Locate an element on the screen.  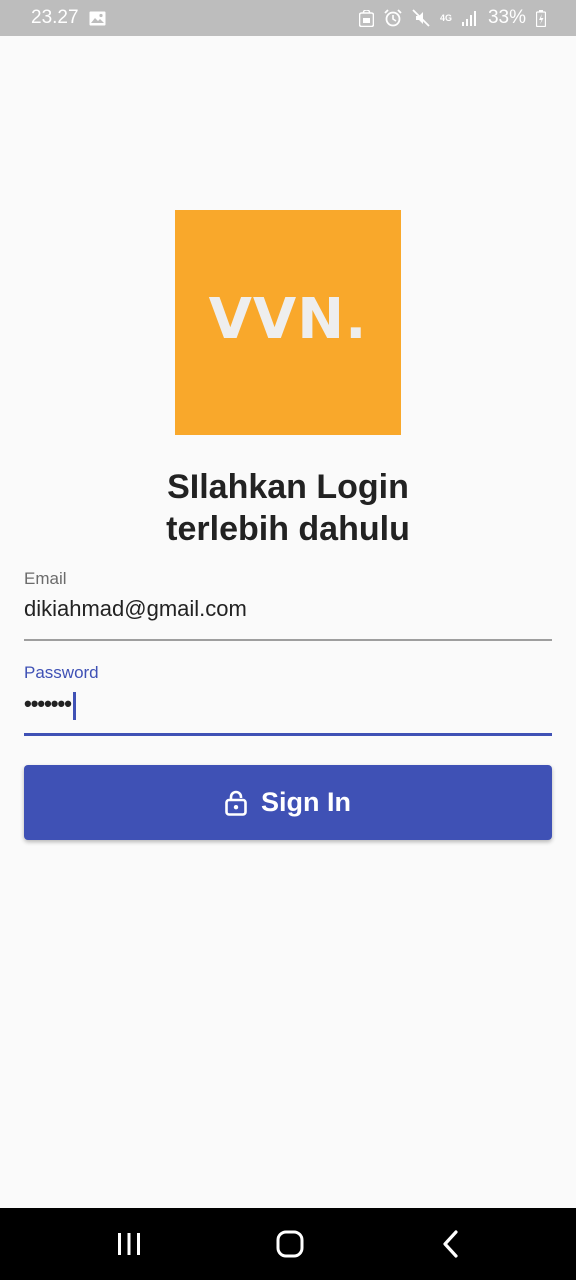
password-underline is located at coordinates (288, 734).